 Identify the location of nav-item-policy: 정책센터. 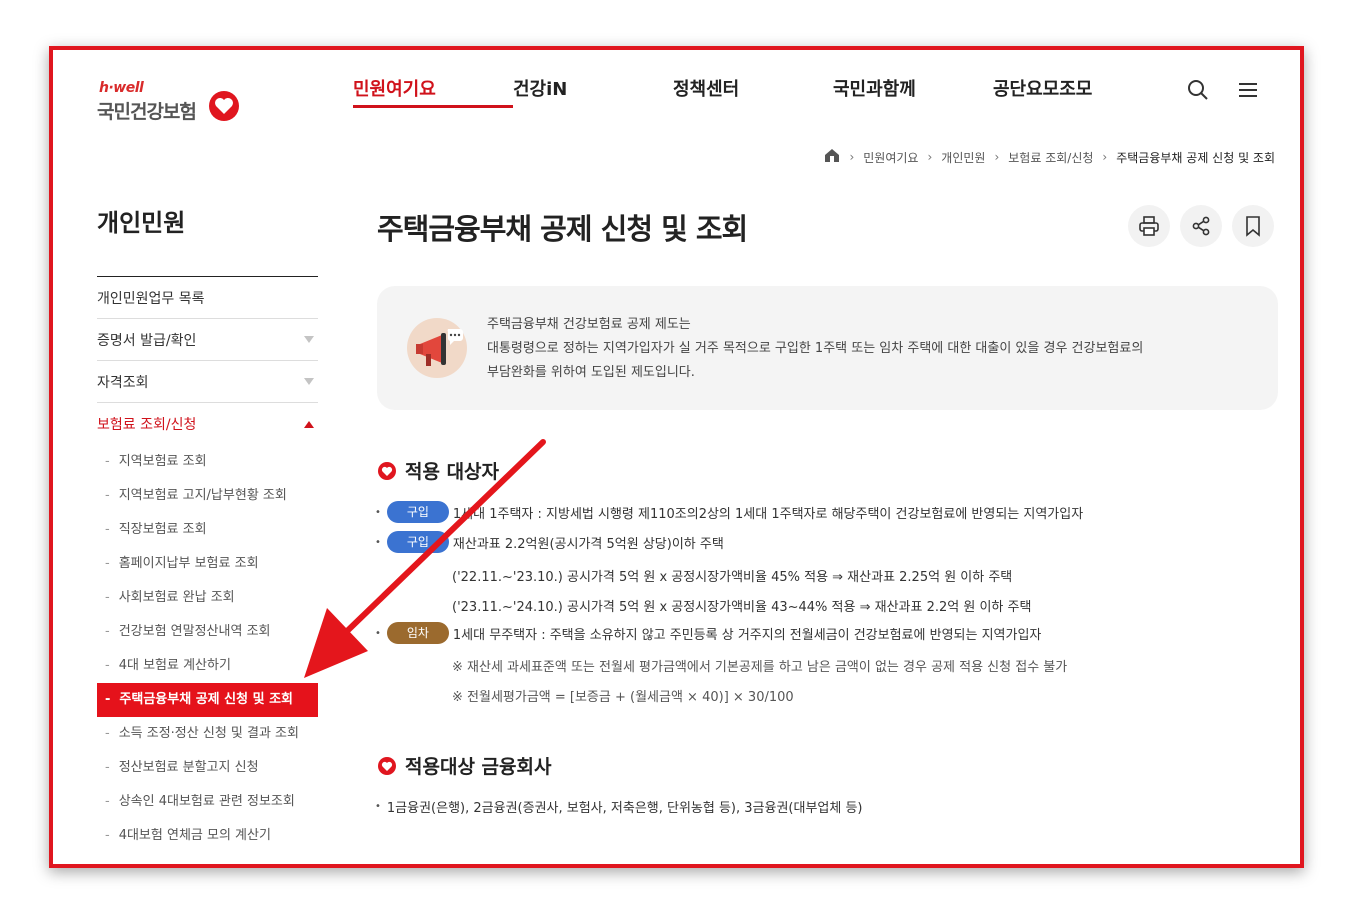
(753, 91).